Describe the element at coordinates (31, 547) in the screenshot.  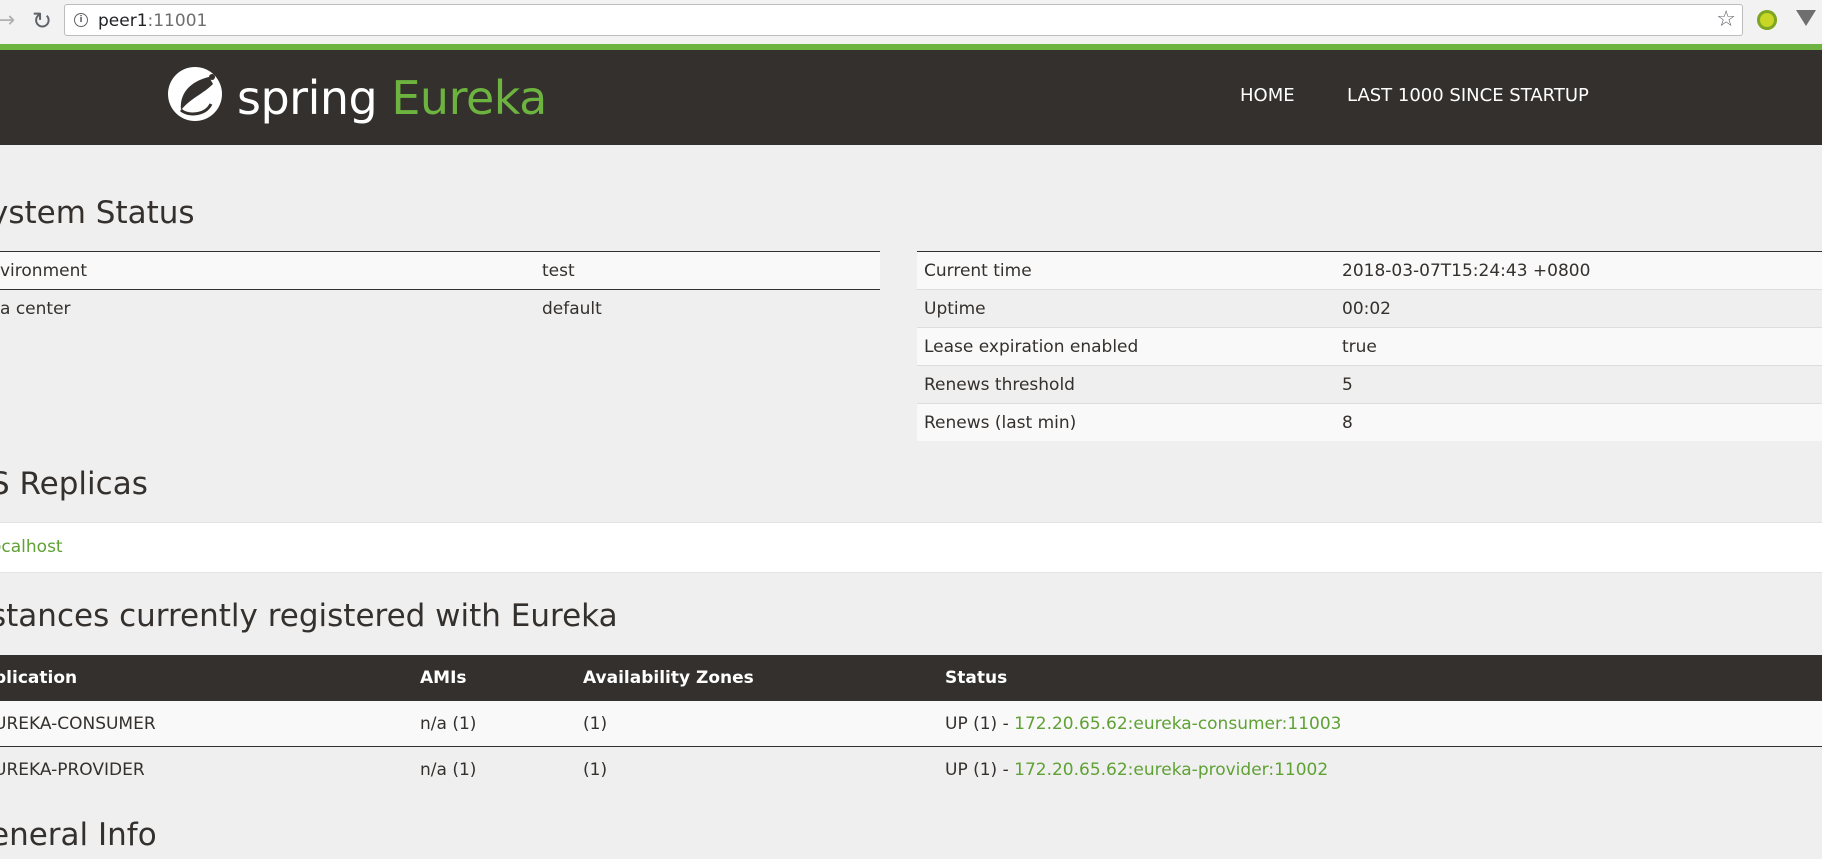
I see `replica-link-localhost: ocalhost` at that location.